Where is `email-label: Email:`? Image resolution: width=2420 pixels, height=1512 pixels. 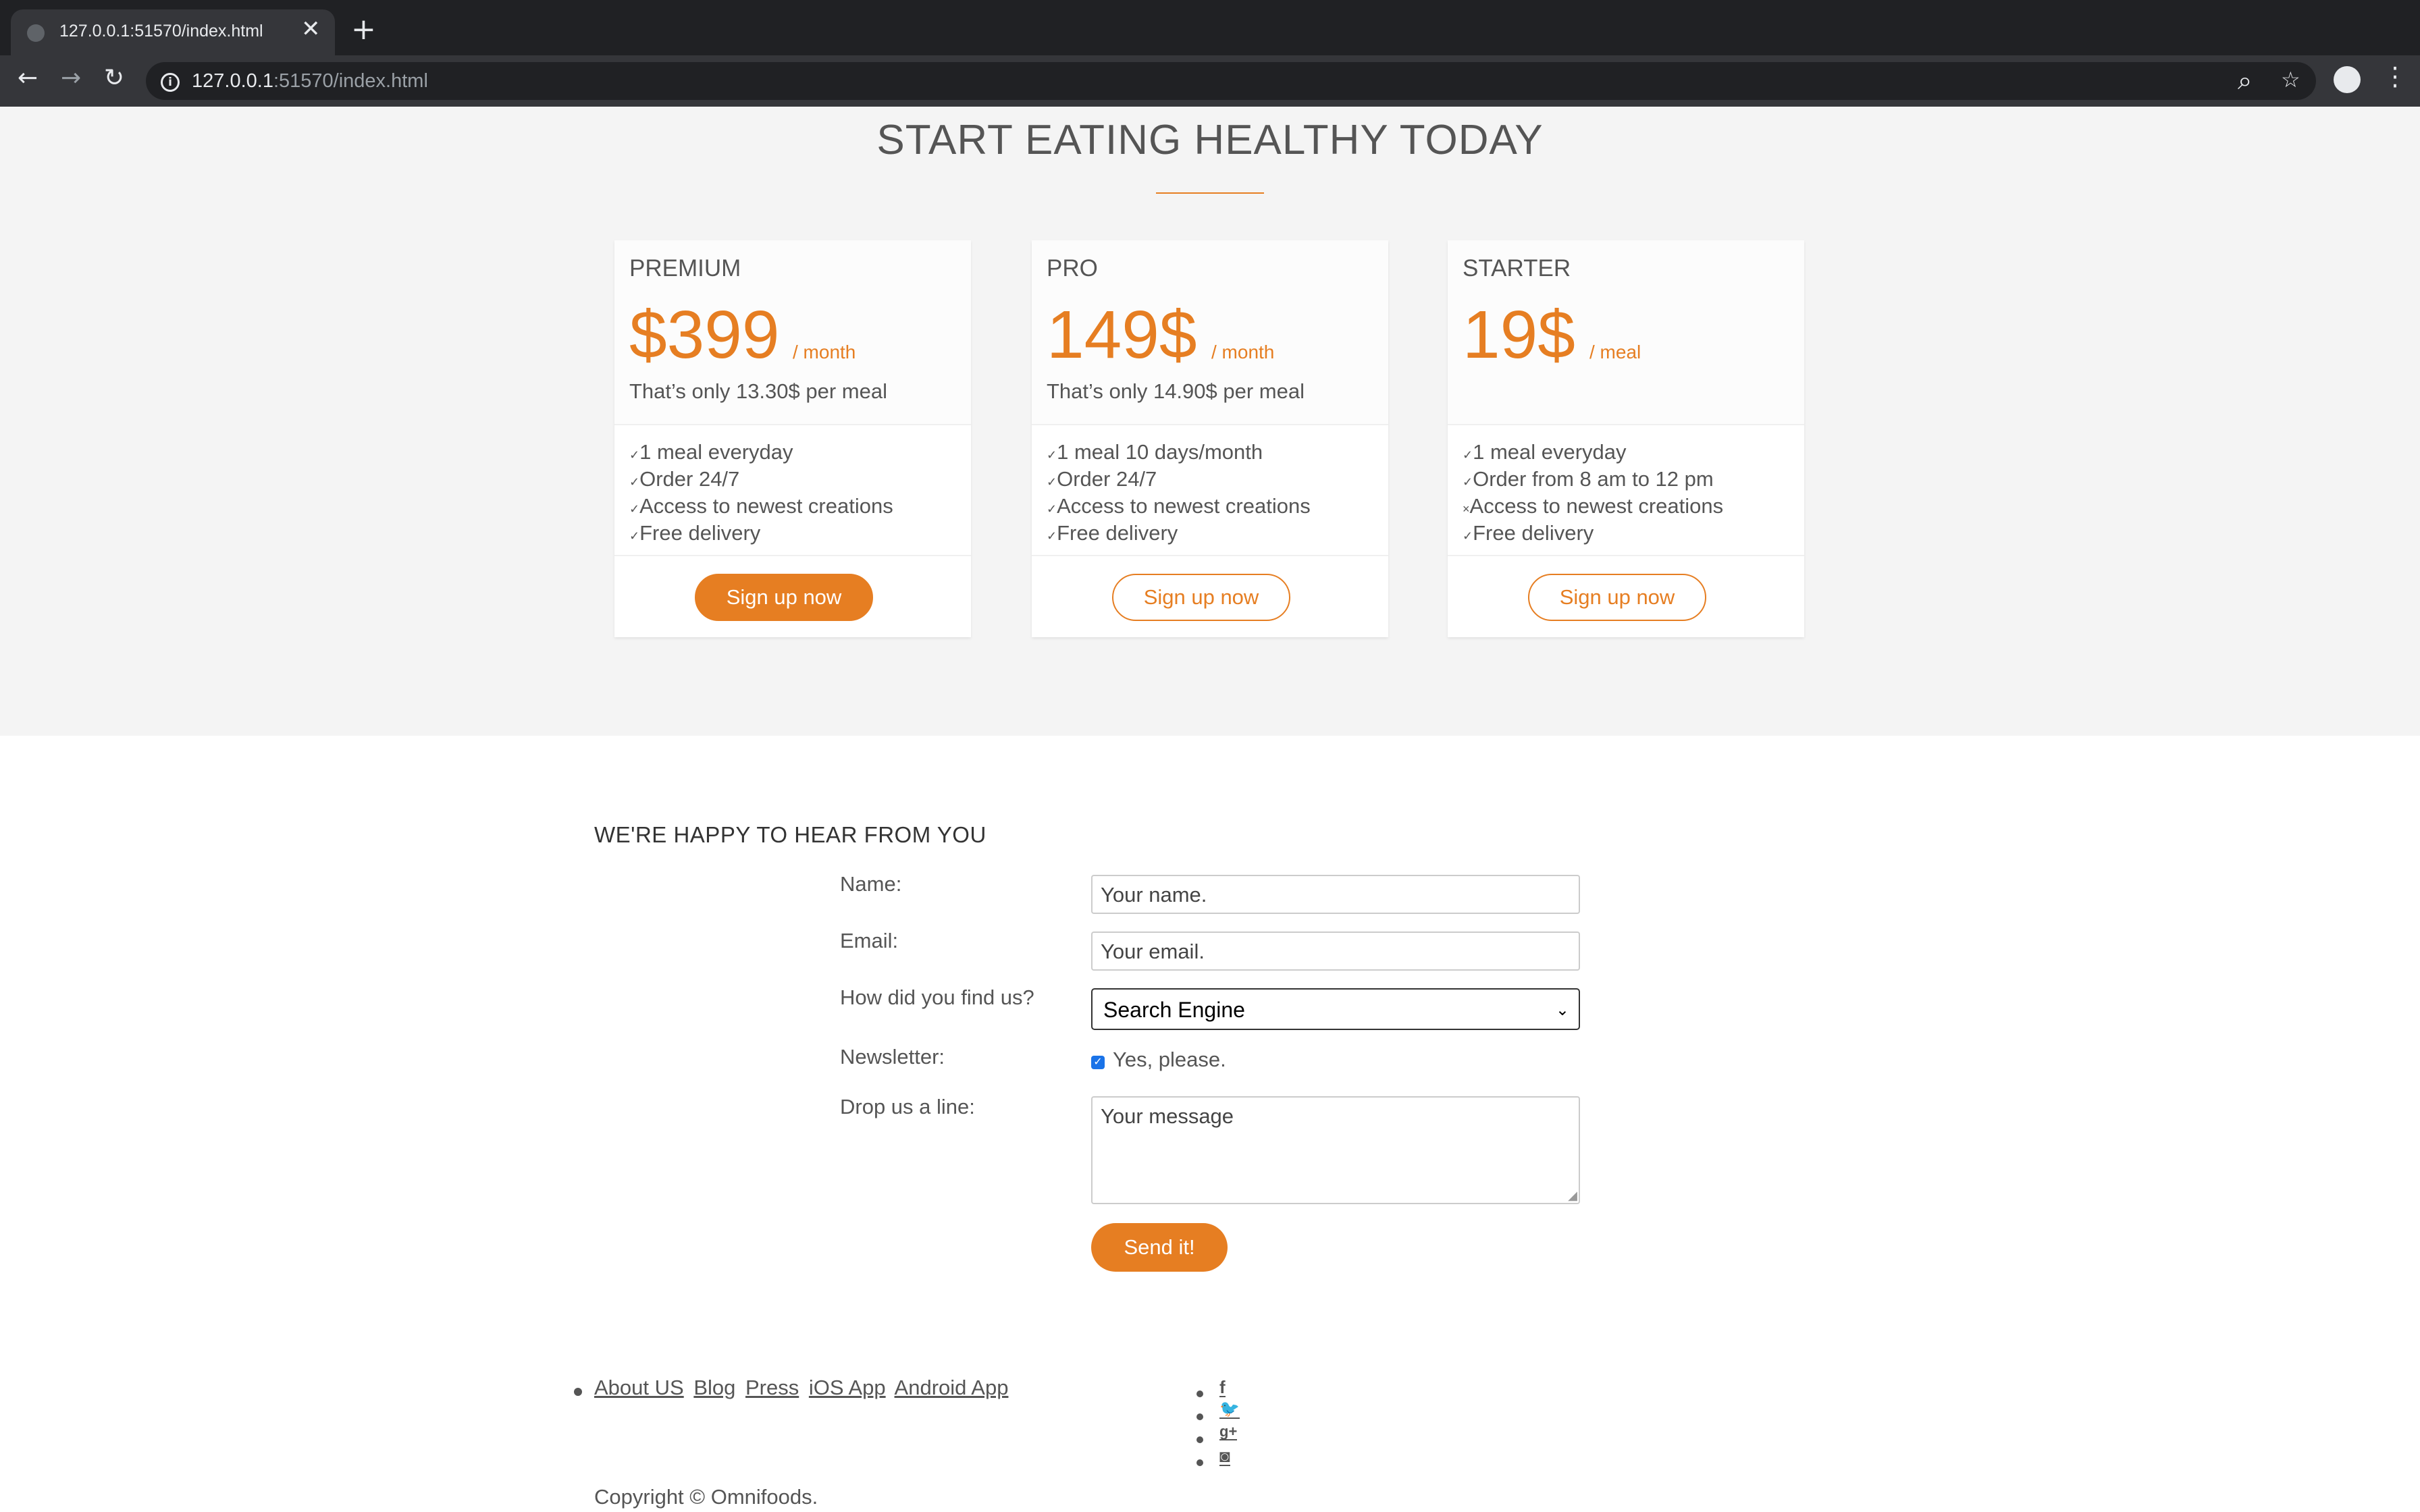
email-label: Email: is located at coordinates (869, 940).